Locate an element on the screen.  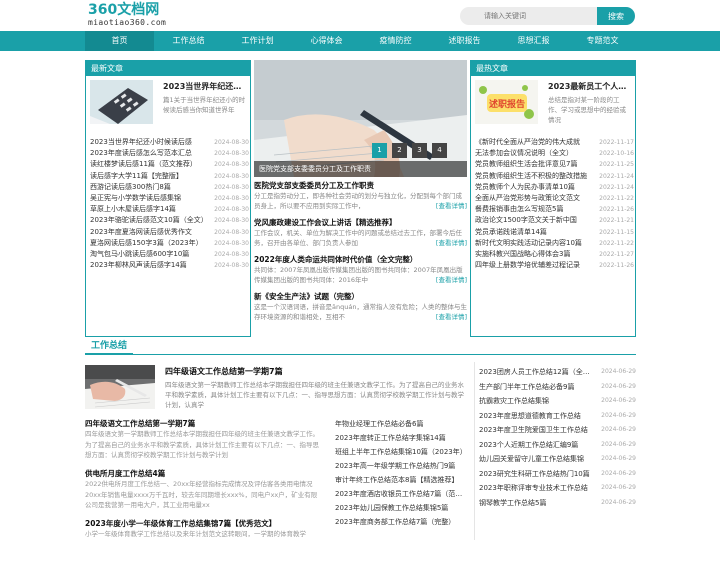
list-item-title: 班组上半年工作总结集锦10篇（2023年） is located at coordinates (401, 452).